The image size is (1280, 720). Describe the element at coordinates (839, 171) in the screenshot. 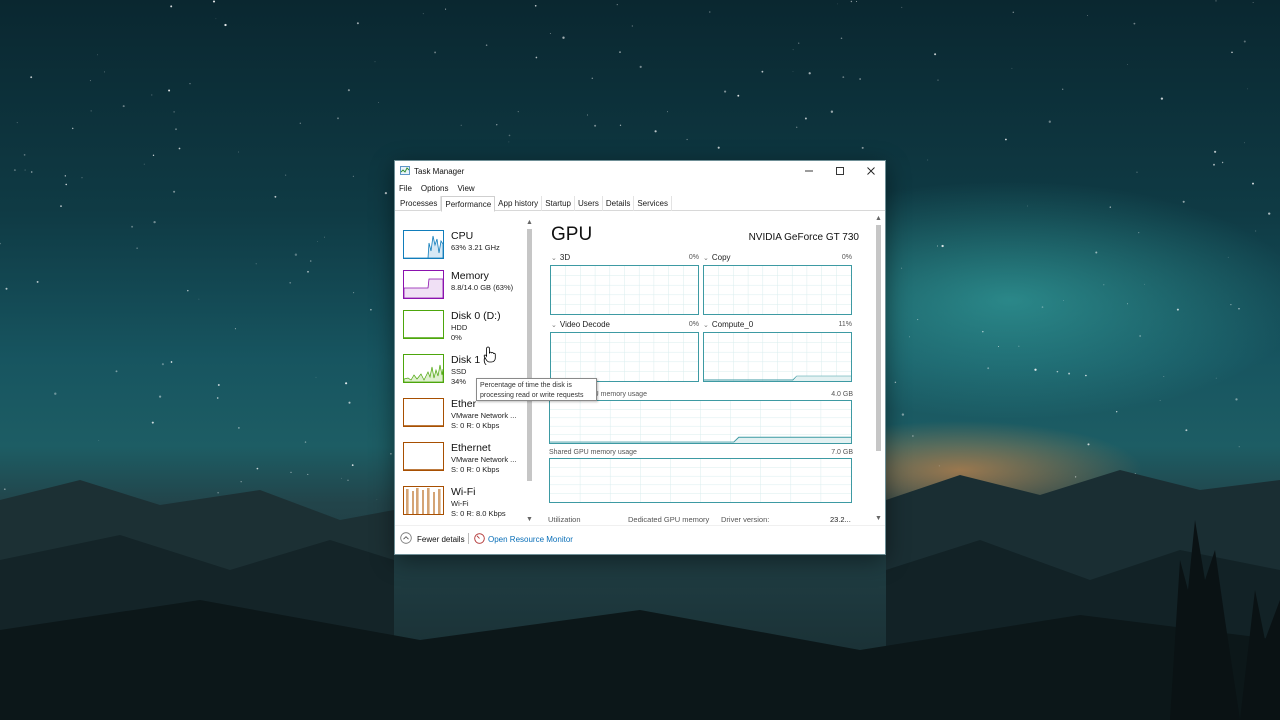

I see `maximize-button` at that location.